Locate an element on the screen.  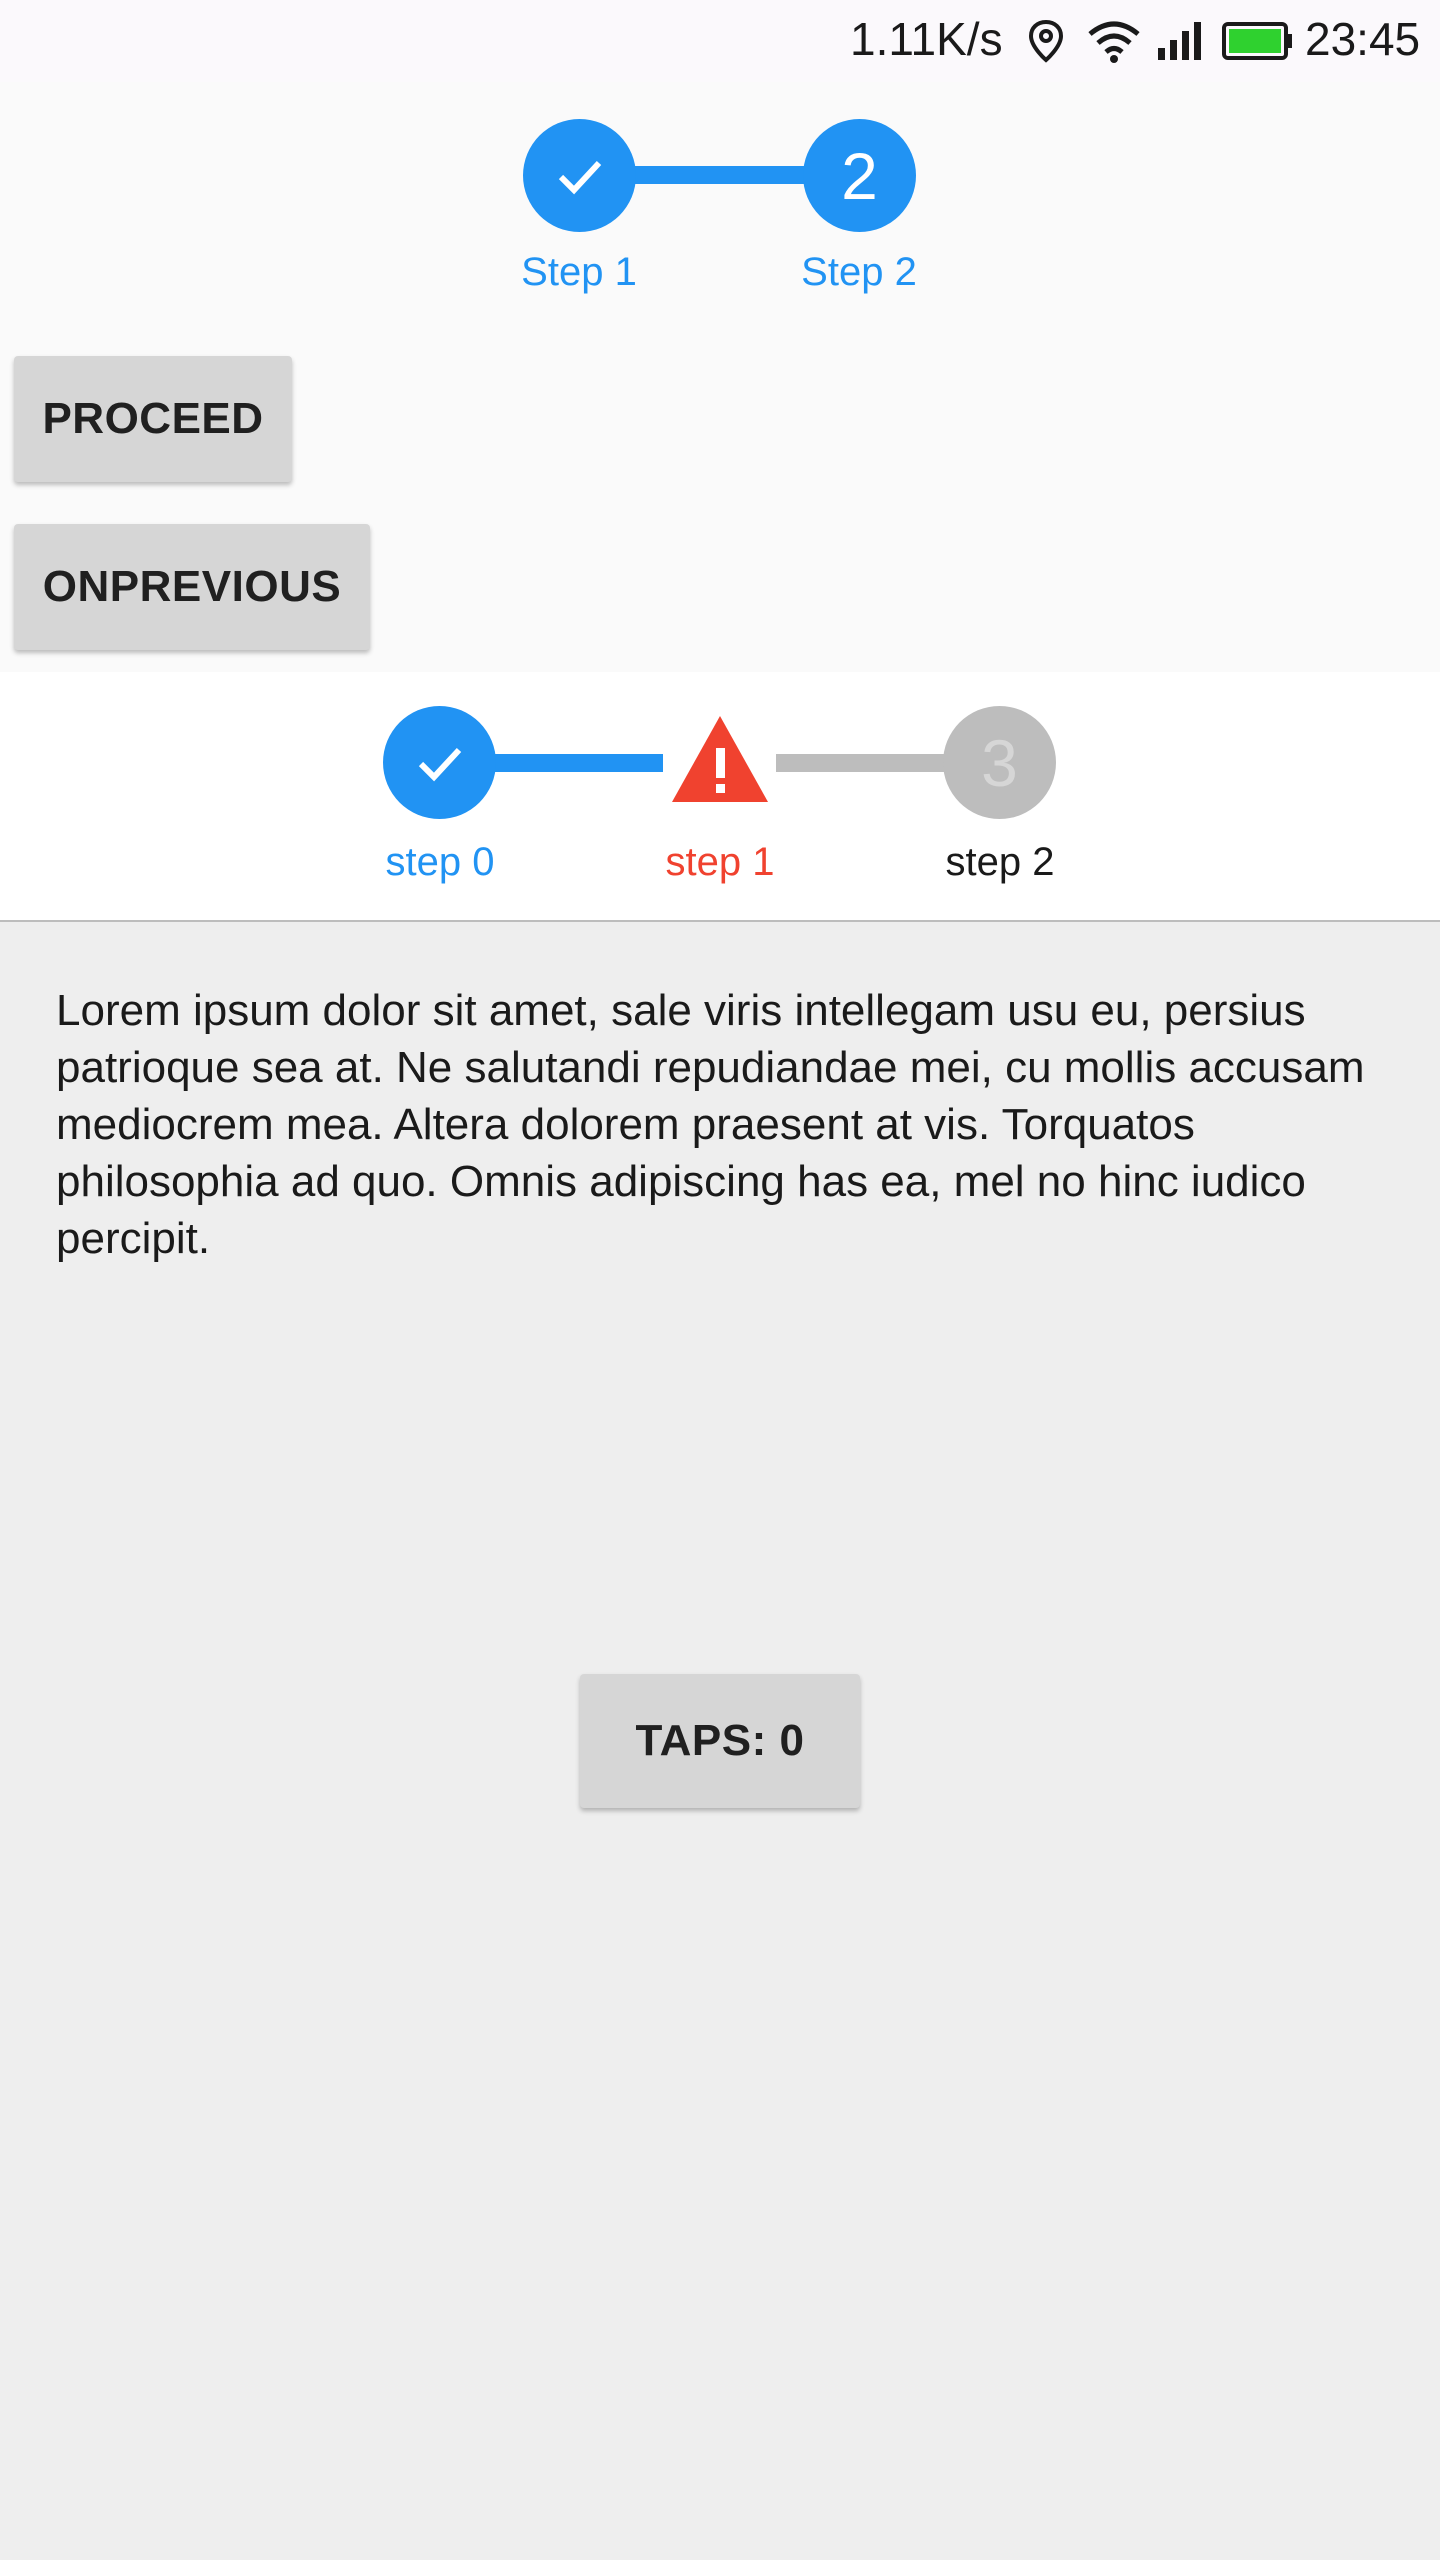
step-1-label: Step 1 is located at coordinates (579, 272).